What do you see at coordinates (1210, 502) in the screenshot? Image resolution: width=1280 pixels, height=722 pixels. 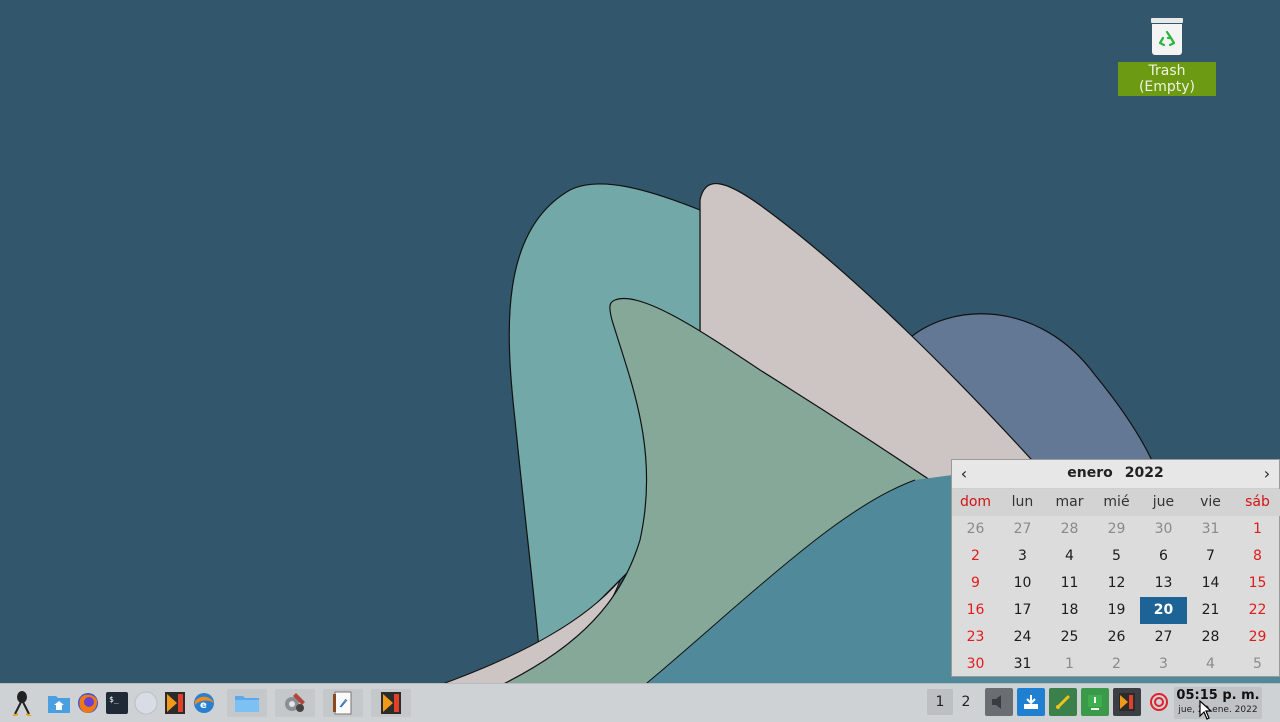 I see `weekday-header: vie` at bounding box center [1210, 502].